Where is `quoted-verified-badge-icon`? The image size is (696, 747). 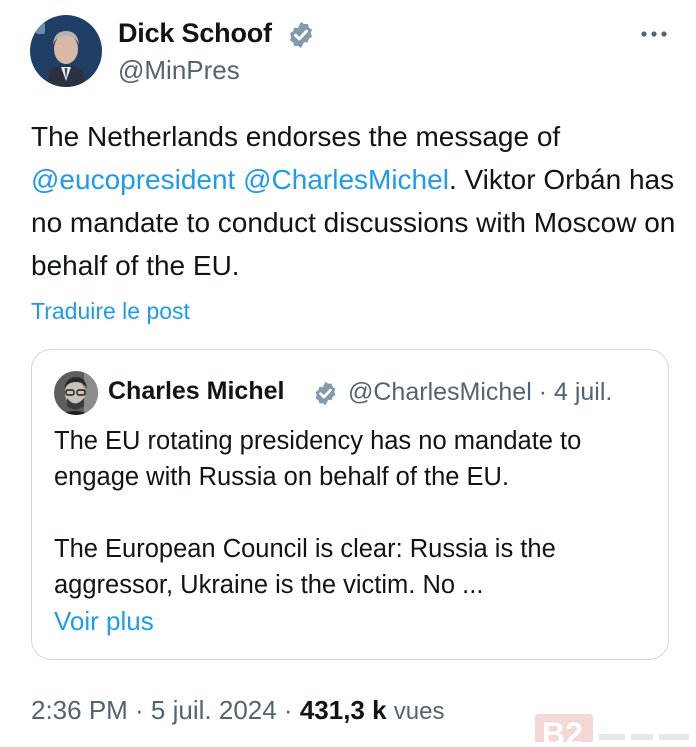 quoted-verified-badge-icon is located at coordinates (325, 393).